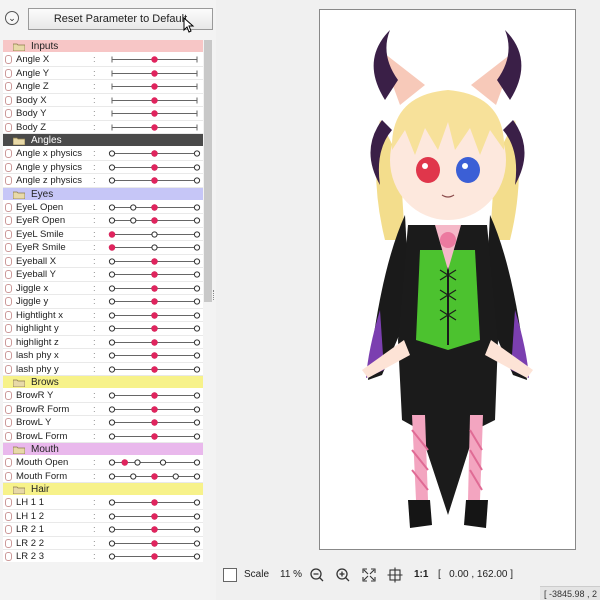 Image resolution: width=600 pixels, height=600 pixels. Describe the element at coordinates (103, 463) in the screenshot. I see `parameter-row: Mouth Open:` at that location.